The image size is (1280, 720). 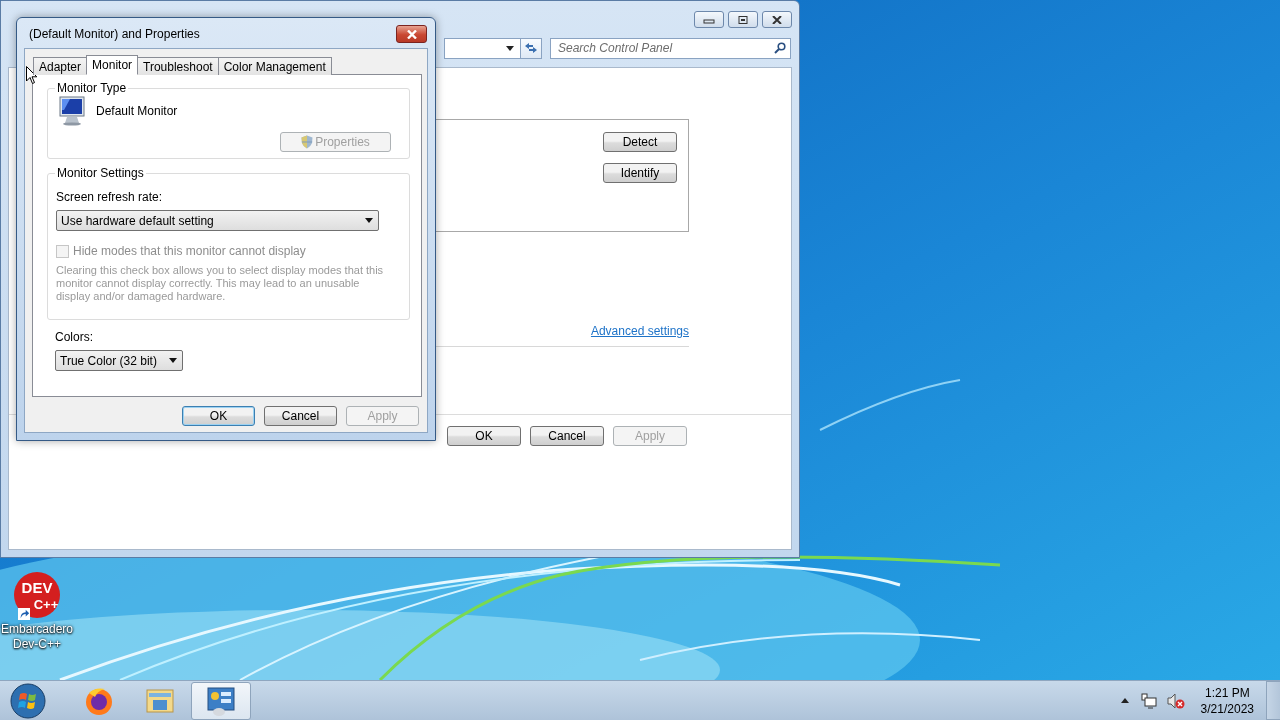 I want to click on dialog-button: Identify, so click(x=640, y=173).